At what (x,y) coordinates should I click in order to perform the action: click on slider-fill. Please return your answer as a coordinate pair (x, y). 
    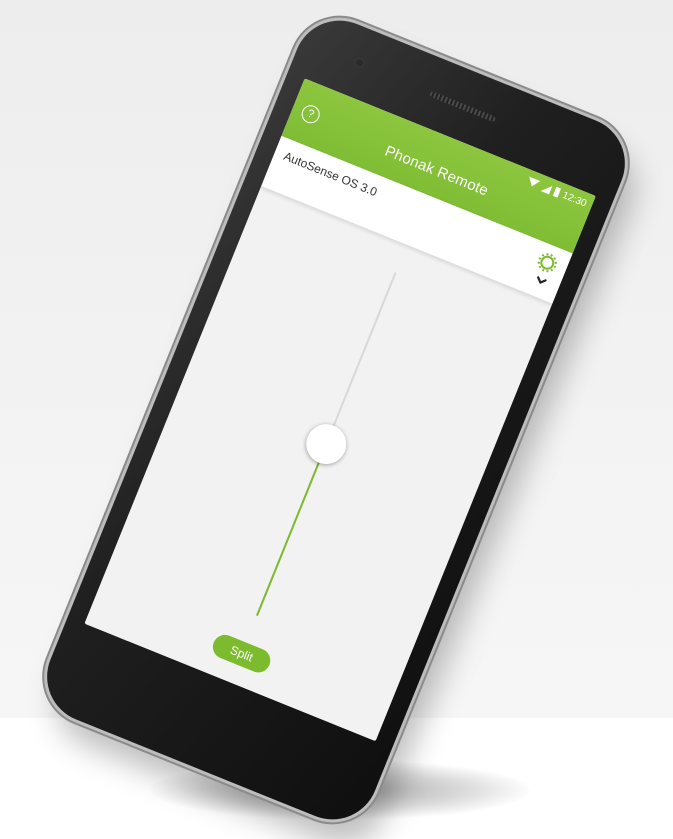
    Looking at the image, I should click on (292, 530).